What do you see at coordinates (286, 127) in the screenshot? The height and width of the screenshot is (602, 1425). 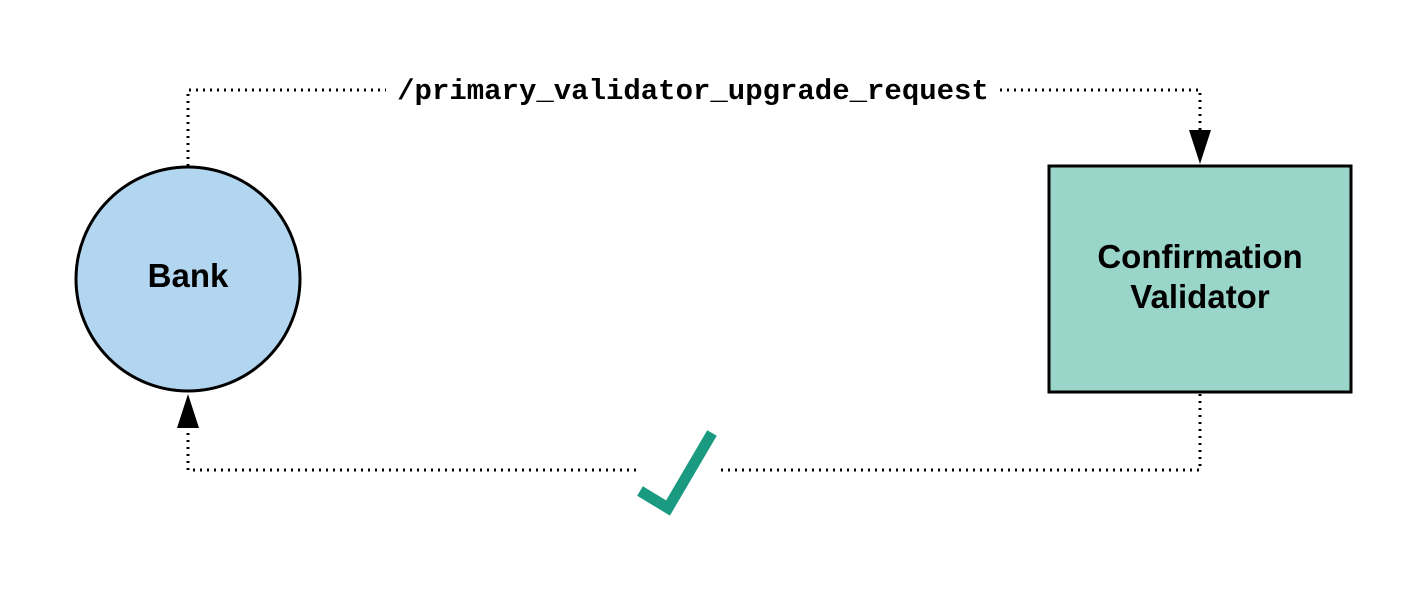 I see `edge-upgrade-request-line-left` at bounding box center [286, 127].